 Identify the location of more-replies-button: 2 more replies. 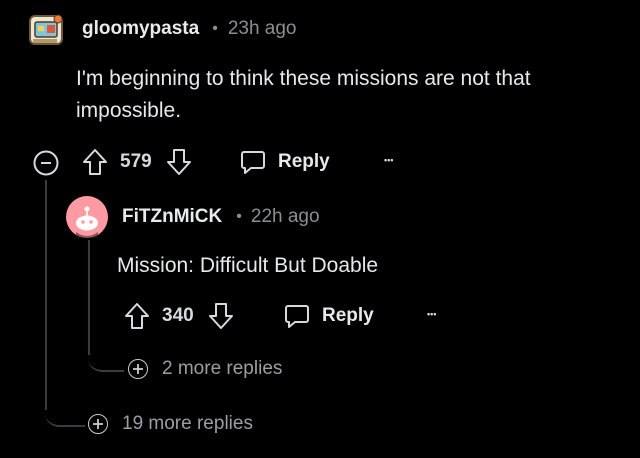
(205, 369).